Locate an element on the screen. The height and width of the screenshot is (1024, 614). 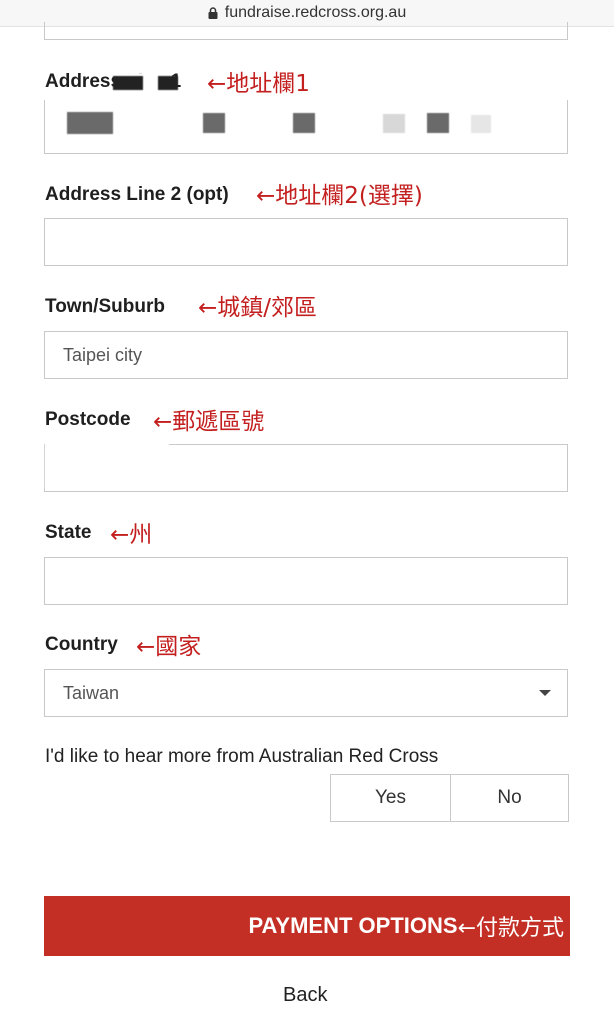
state-label: State is located at coordinates (68, 532).